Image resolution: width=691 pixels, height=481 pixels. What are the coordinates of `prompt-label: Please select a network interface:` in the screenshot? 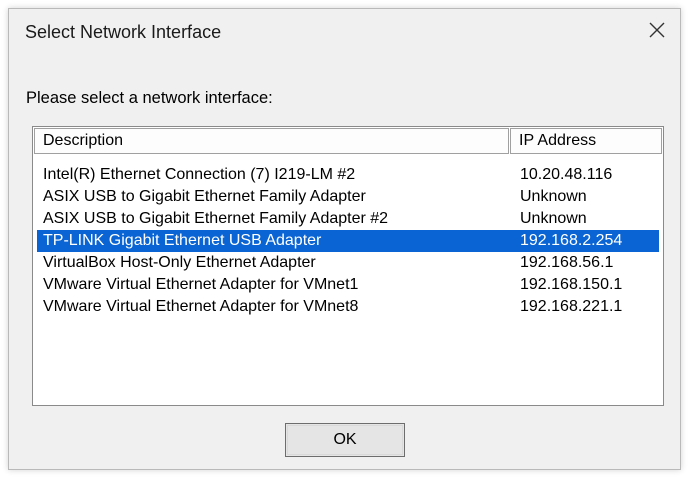 It's located at (149, 98).